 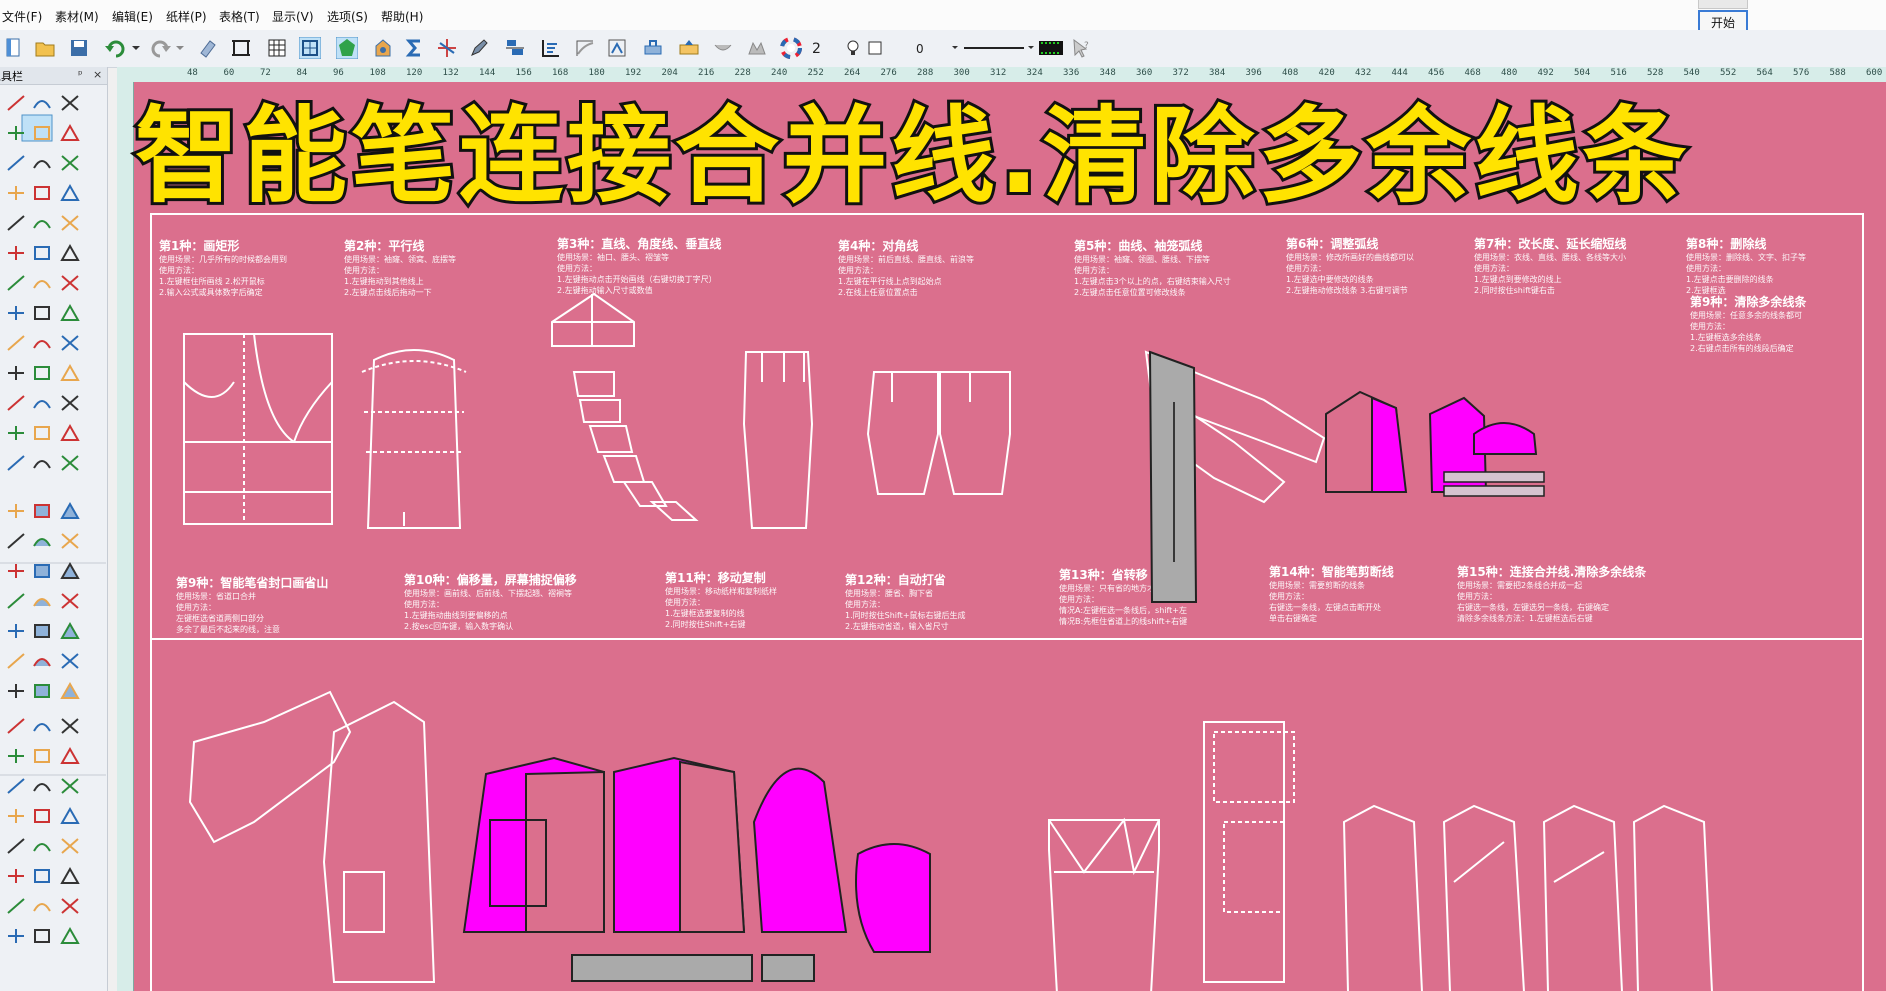 What do you see at coordinates (79, 48) in the screenshot?
I see `save-icon` at bounding box center [79, 48].